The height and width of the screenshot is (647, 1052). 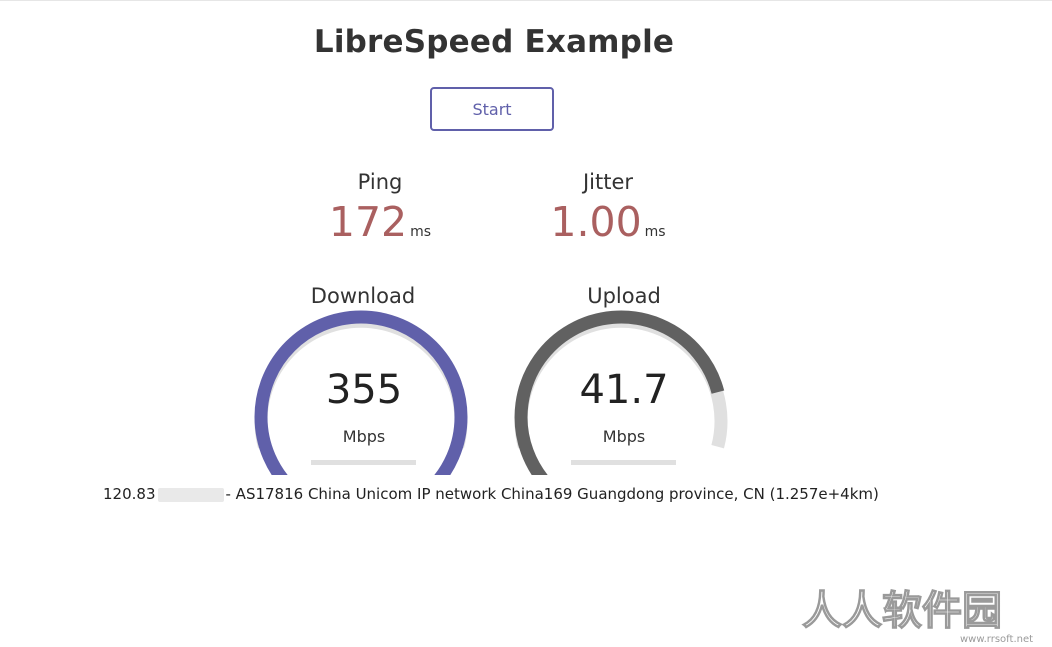 I want to click on upload-value: 41.7, so click(x=624, y=390).